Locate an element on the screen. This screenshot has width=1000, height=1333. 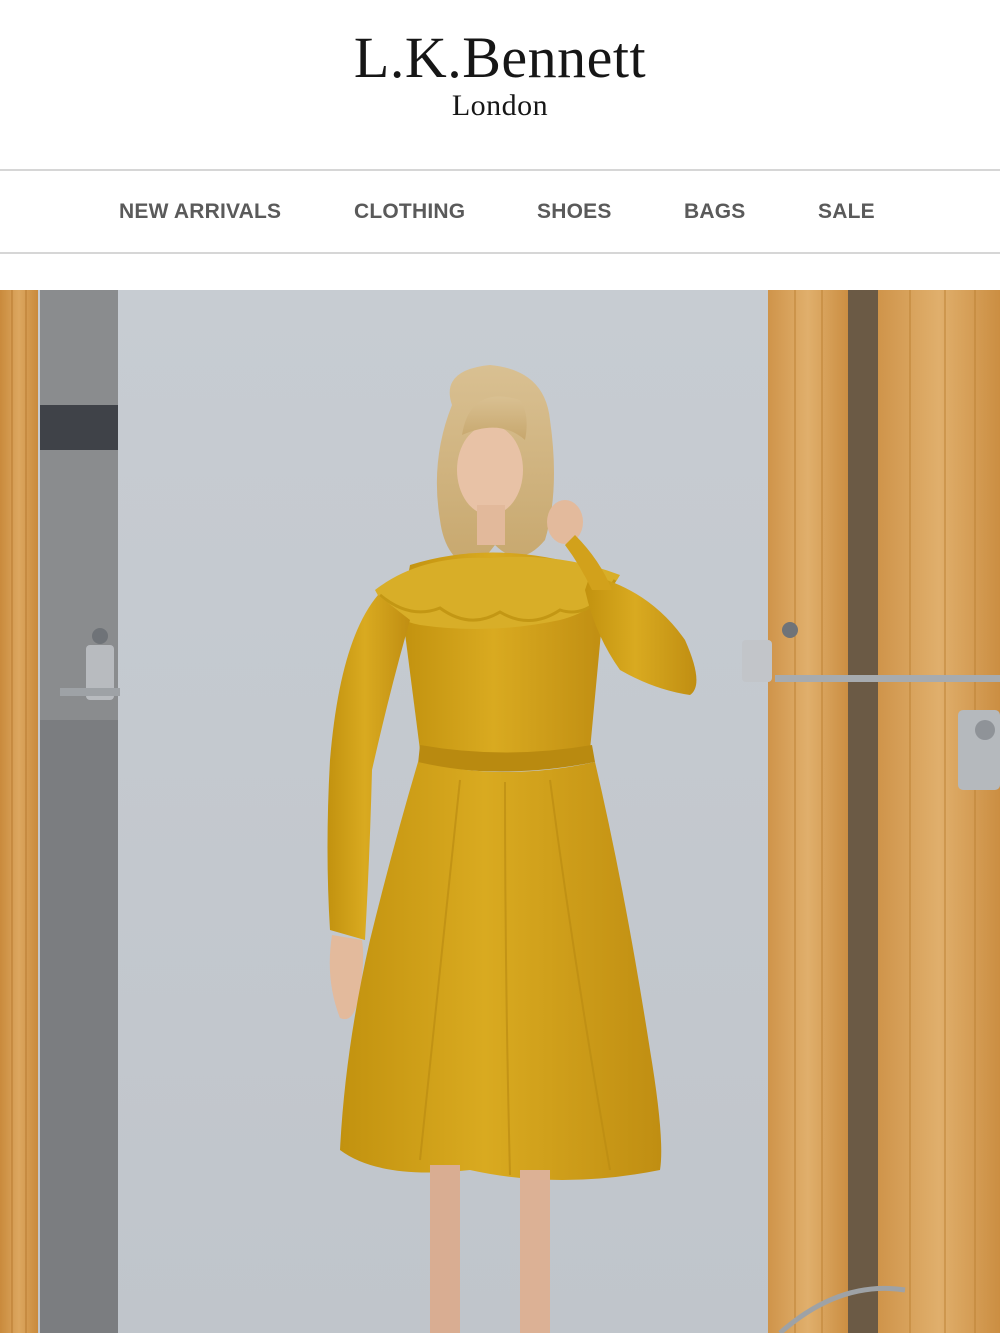
brand-logo: L.K.Bennett is located at coordinates (500, 58).